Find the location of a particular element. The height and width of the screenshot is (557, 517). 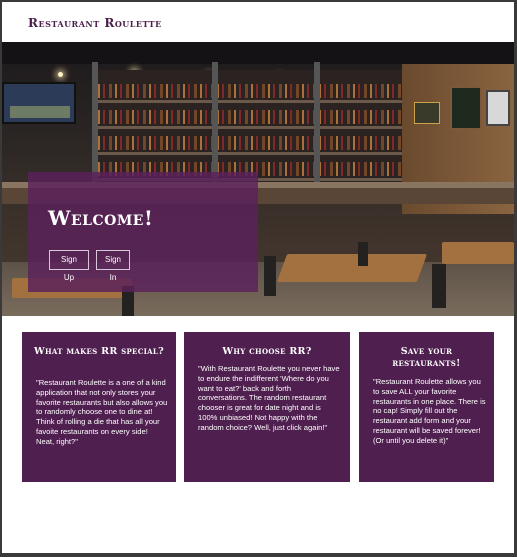

bar-tv is located at coordinates (39, 103).